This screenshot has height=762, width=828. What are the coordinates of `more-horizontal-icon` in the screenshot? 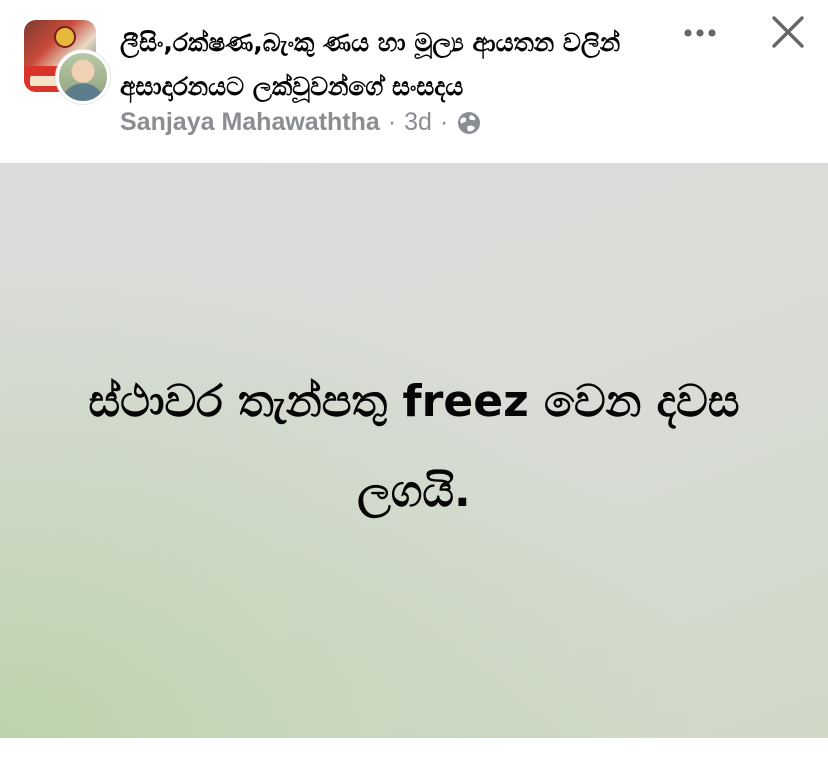 It's located at (700, 33).